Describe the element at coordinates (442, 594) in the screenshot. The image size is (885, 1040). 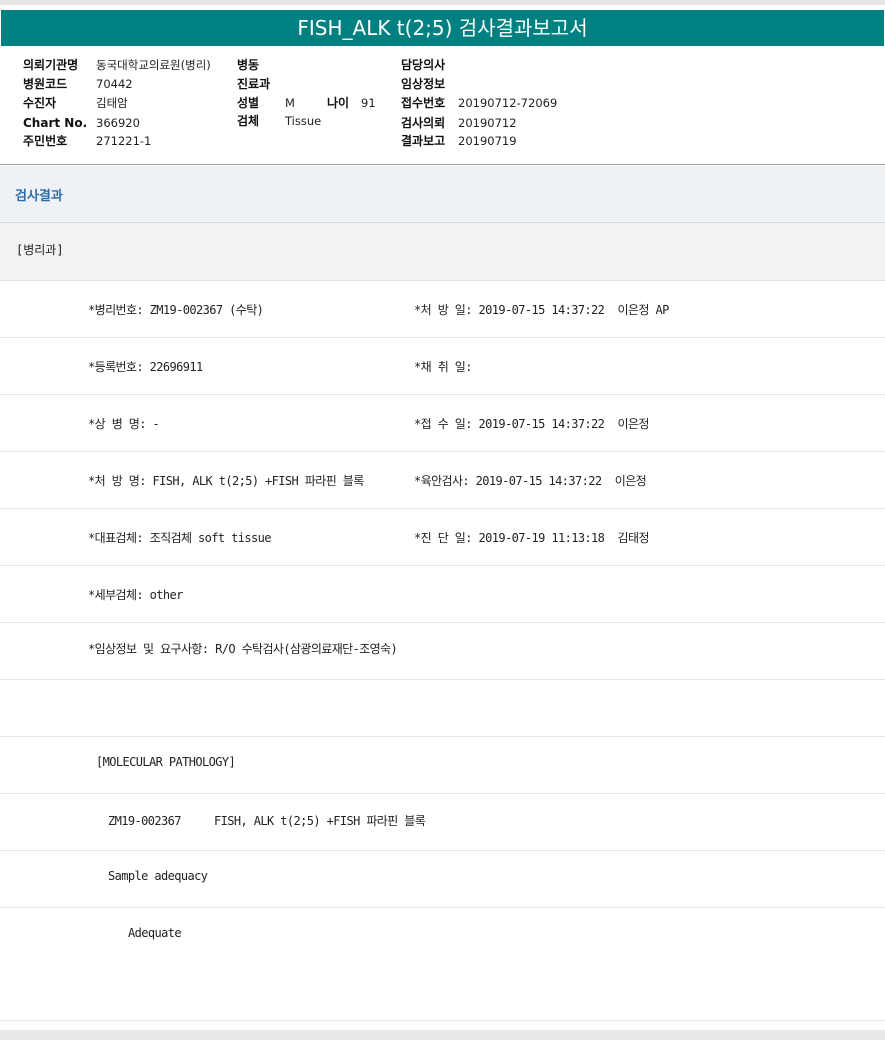
I see `result-row: *세부검체: other` at that location.